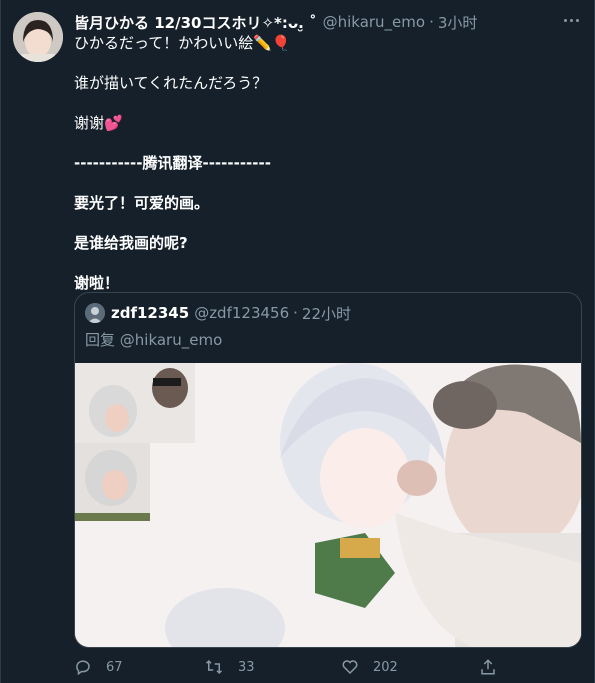 Image resolution: width=595 pixels, height=683 pixels. Describe the element at coordinates (131, 243) in the screenshot. I see `translated-line: 是谁给我画的呢?` at that location.